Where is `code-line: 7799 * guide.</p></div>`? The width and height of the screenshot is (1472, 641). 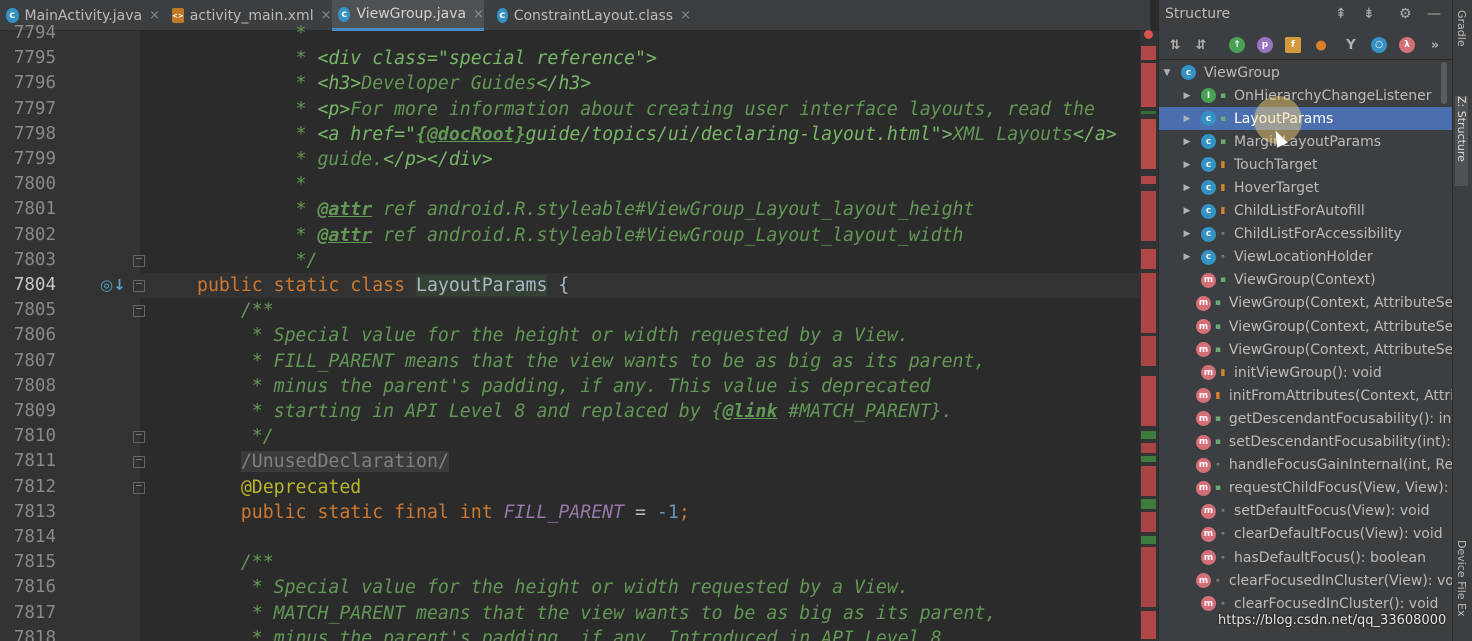
code-line: 7799 * guide.</p></div> is located at coordinates (570, 159).